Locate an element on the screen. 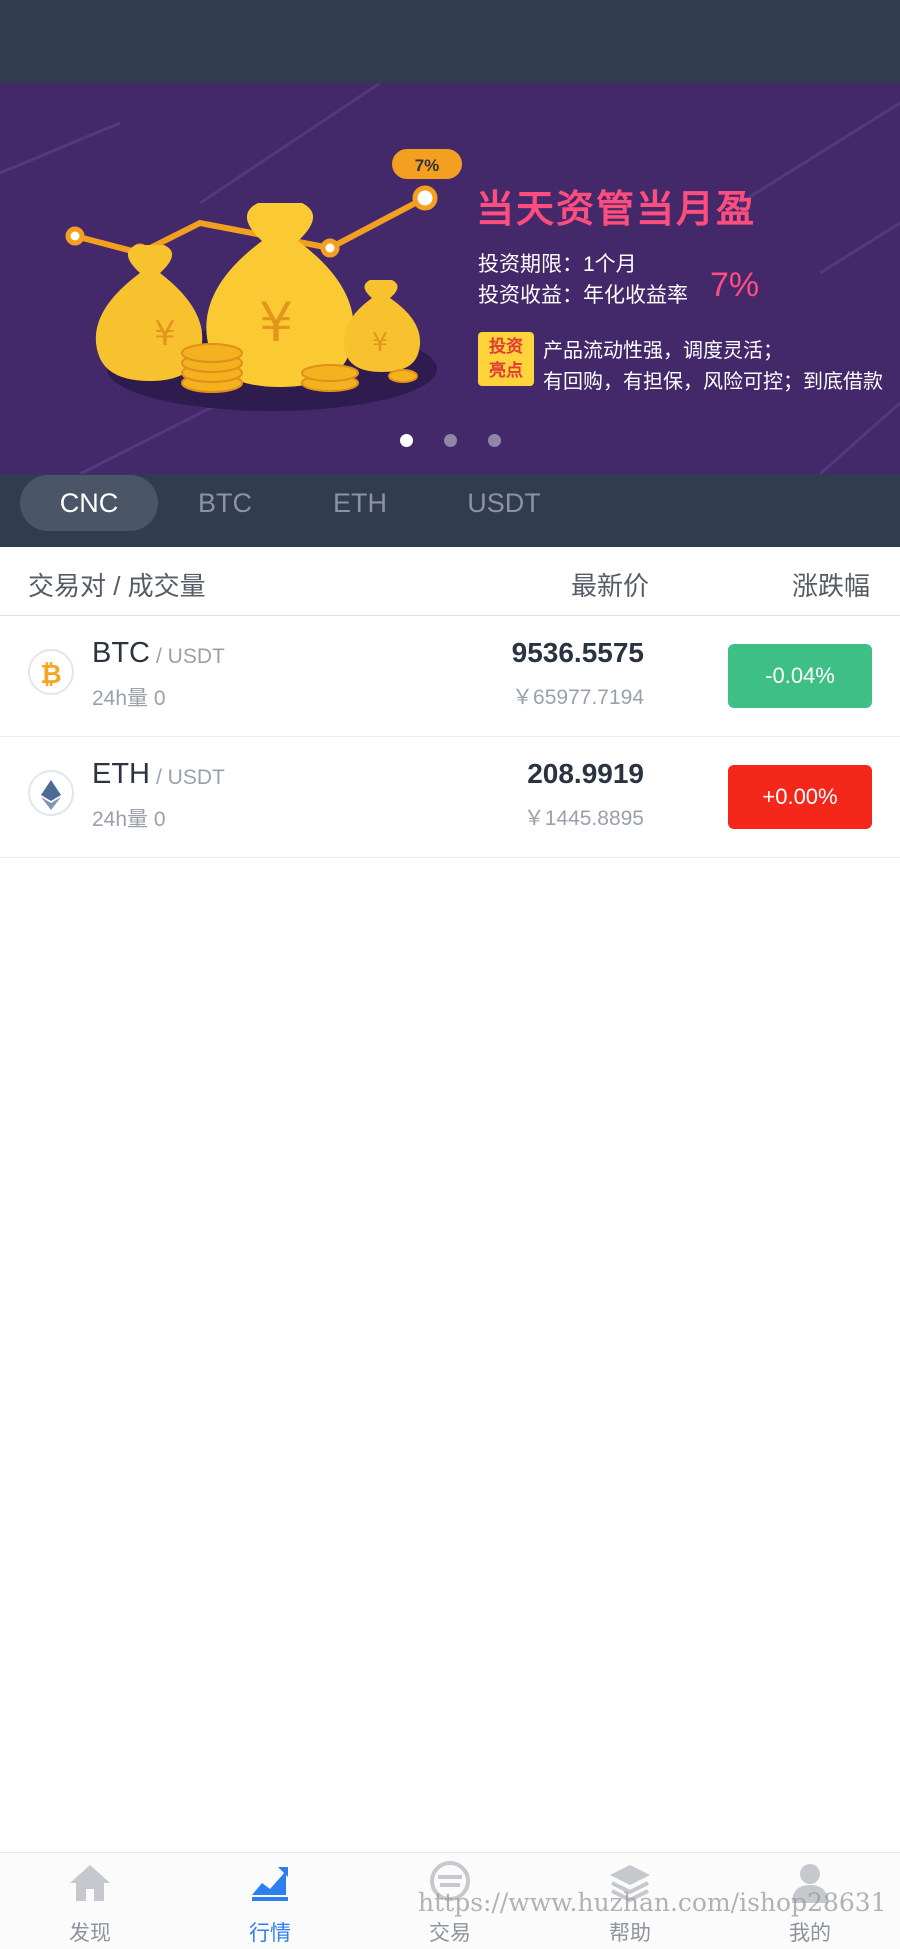  nav-discover: 发现 is located at coordinates (90, 1901).